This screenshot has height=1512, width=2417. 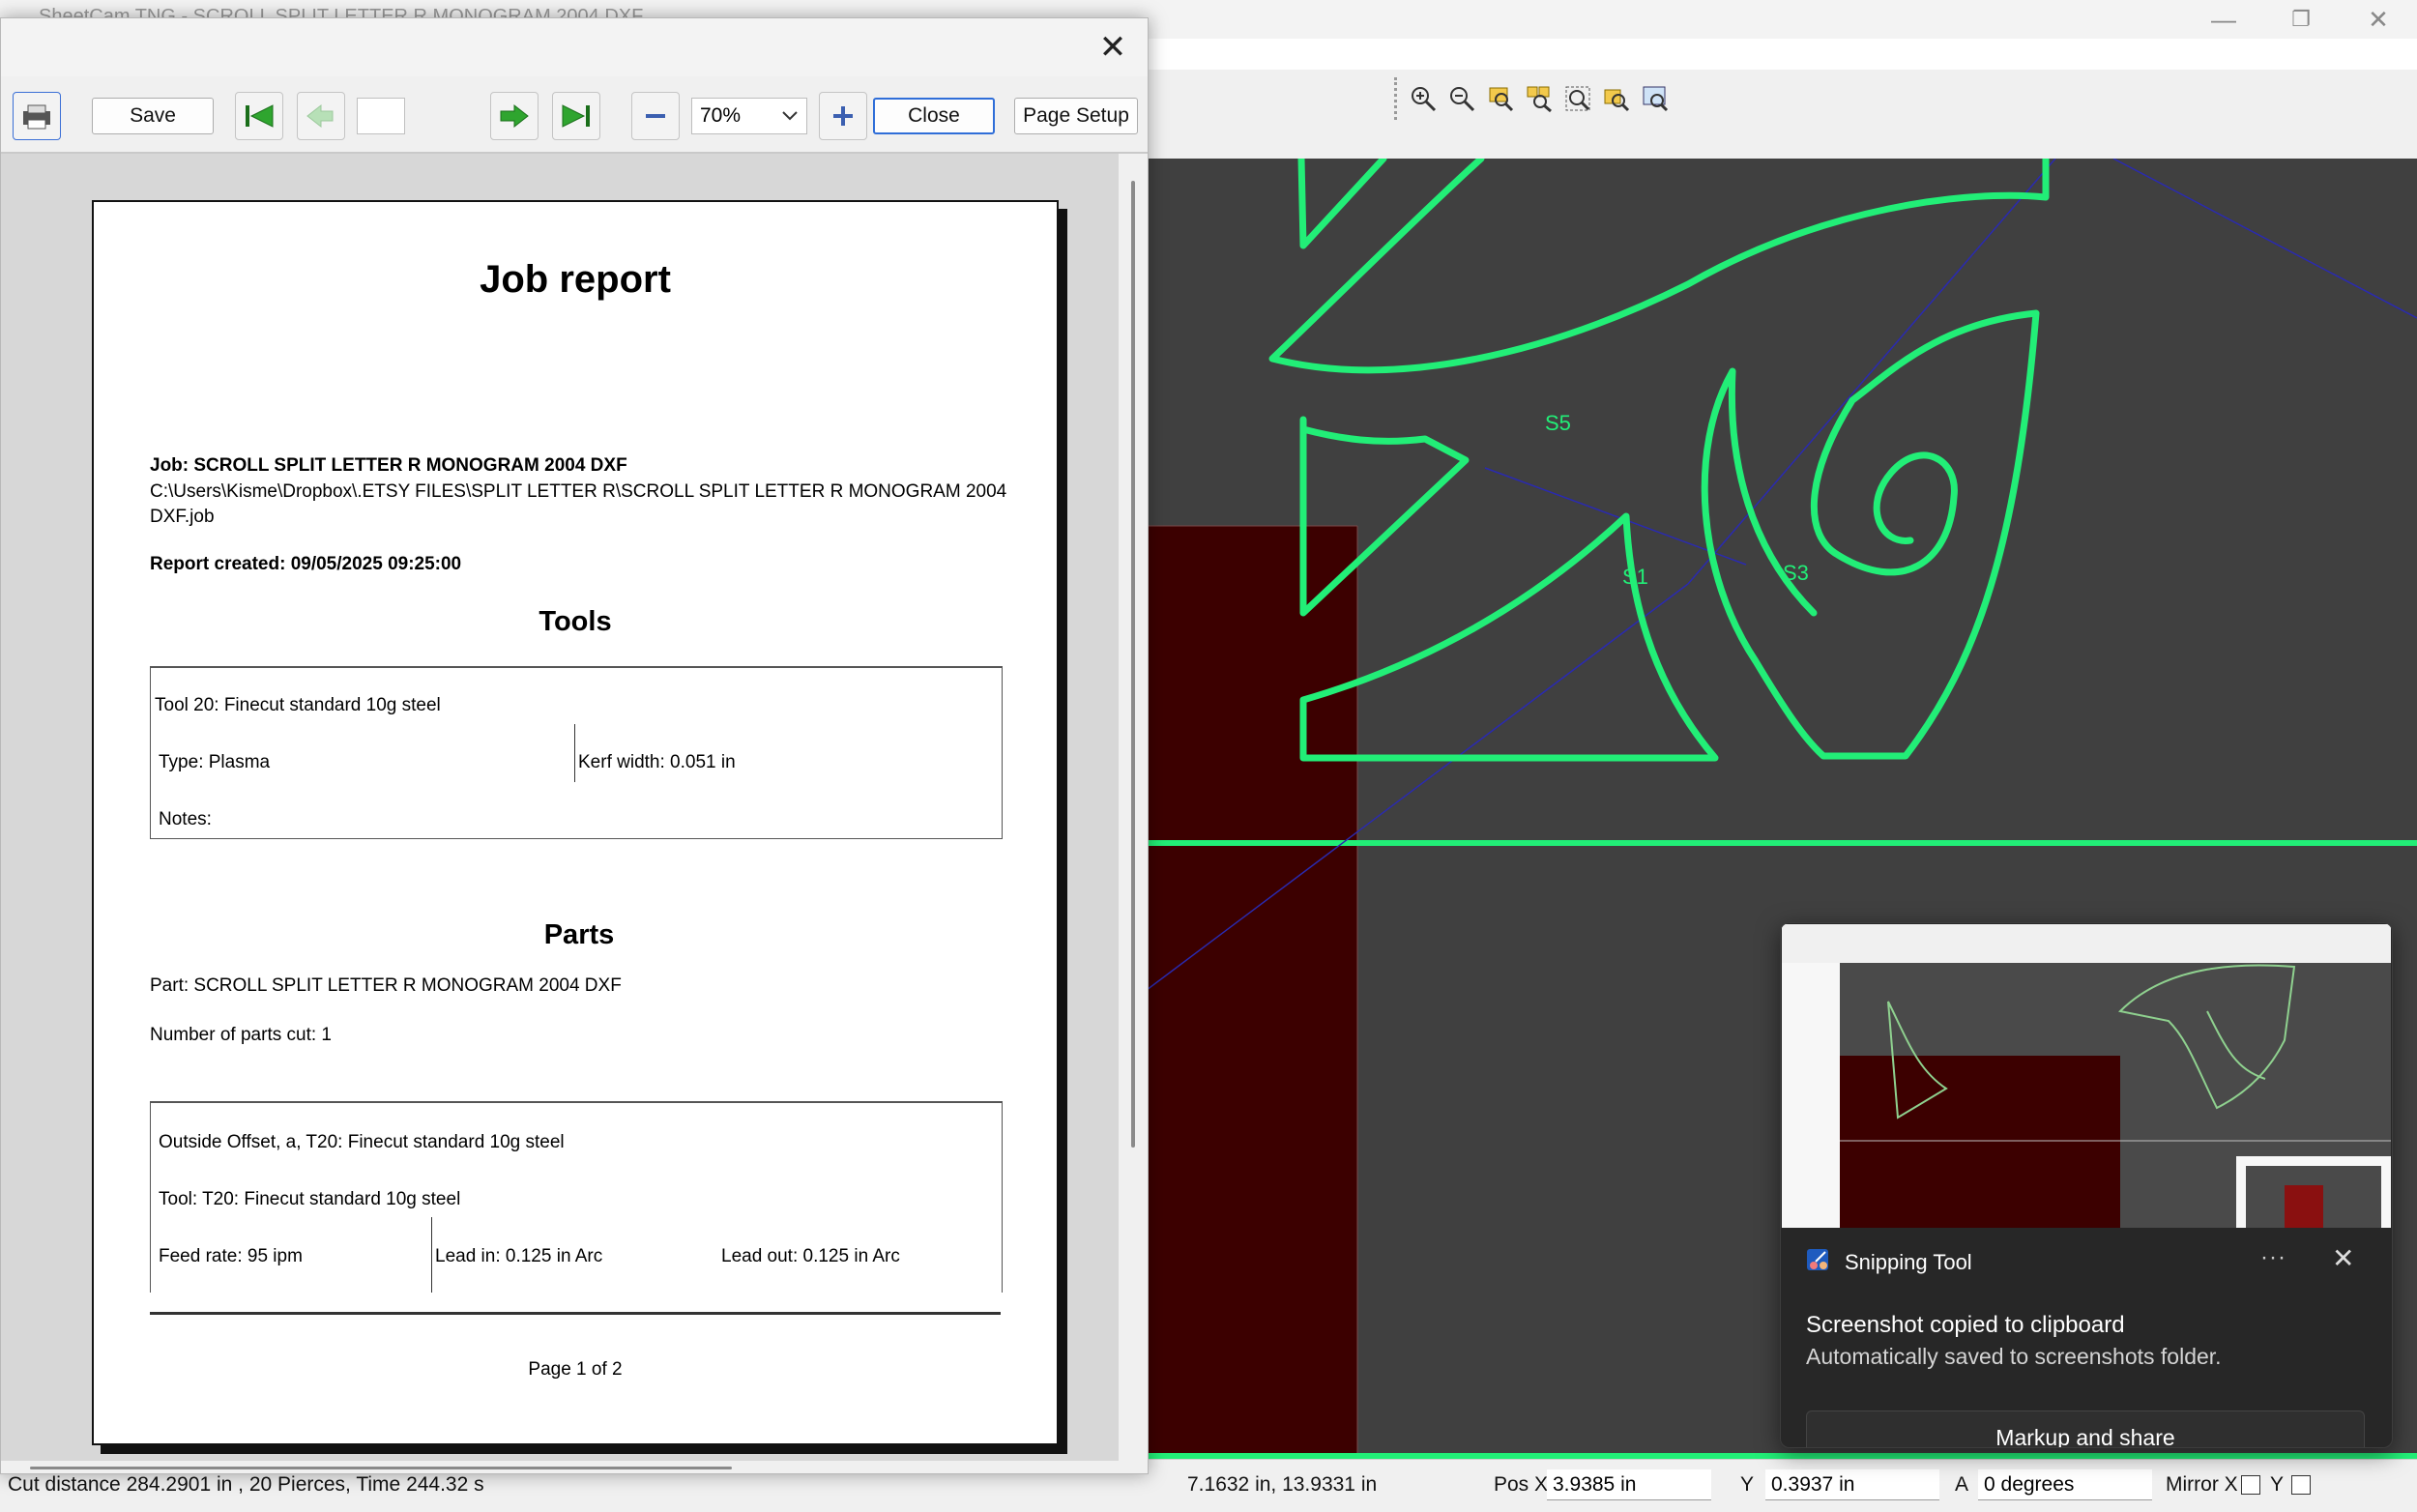 What do you see at coordinates (1817, 1259) in the screenshot?
I see `snipping-tool-icon` at bounding box center [1817, 1259].